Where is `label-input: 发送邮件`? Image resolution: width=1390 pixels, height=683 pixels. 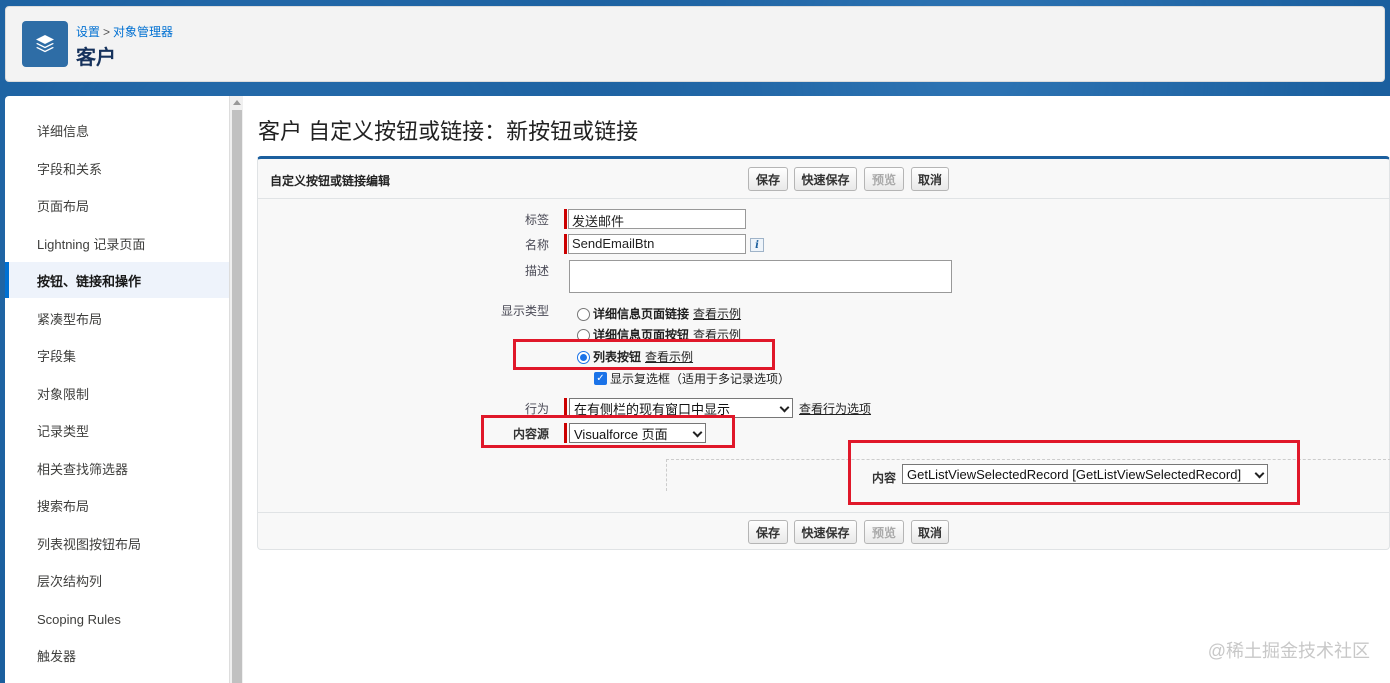
label-input: 发送邮件 is located at coordinates (657, 219).